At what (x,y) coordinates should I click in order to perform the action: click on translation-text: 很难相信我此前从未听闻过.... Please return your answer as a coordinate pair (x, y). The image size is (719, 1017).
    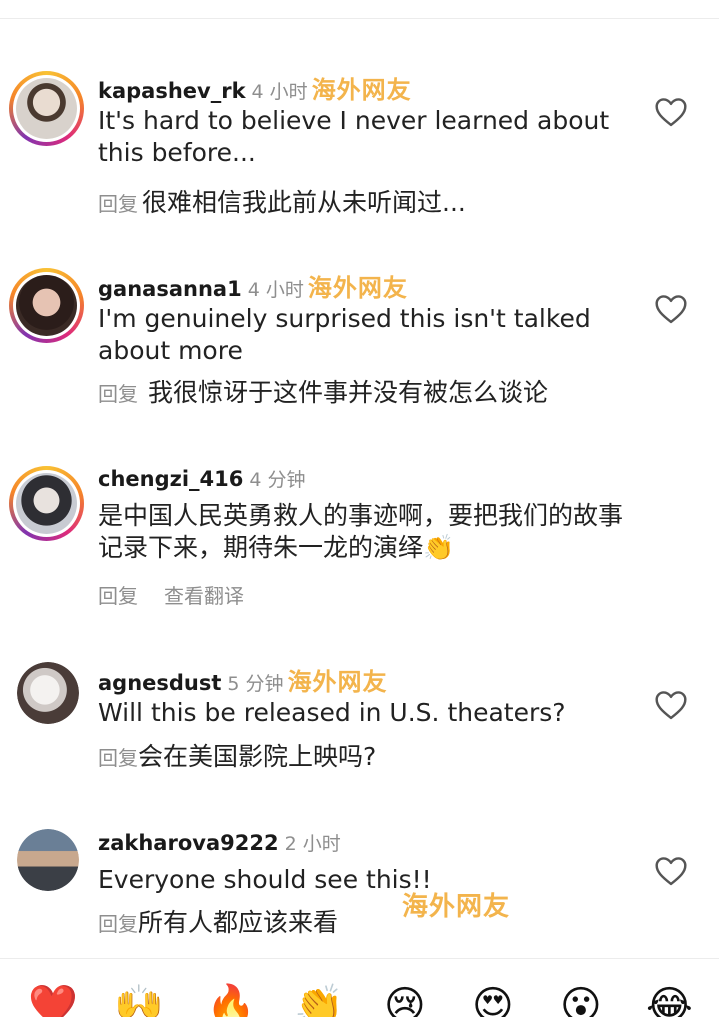
    Looking at the image, I should click on (304, 202).